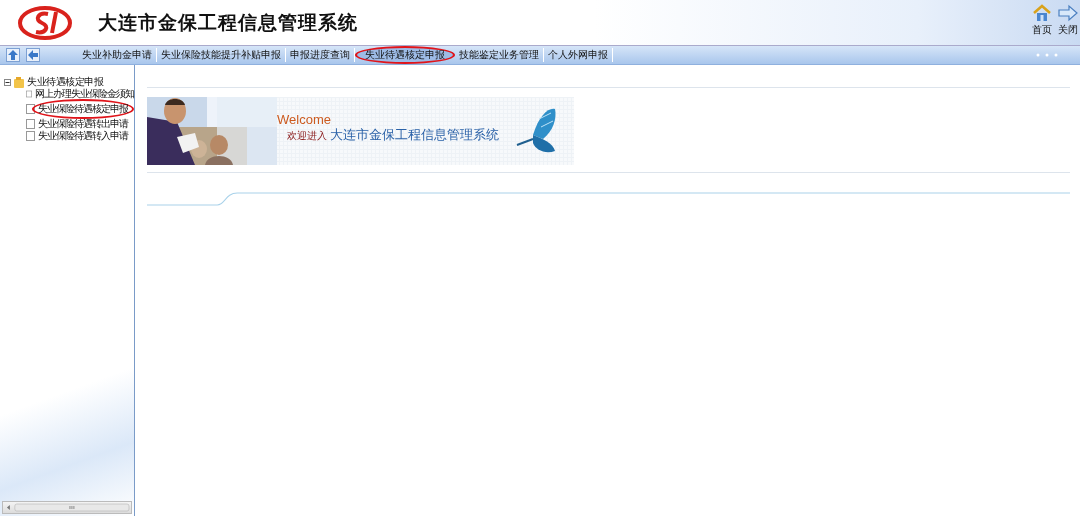 Image resolution: width=1080 pixels, height=516 pixels. Describe the element at coordinates (1068, 13) in the screenshot. I see `arrow-right-icon` at that location.